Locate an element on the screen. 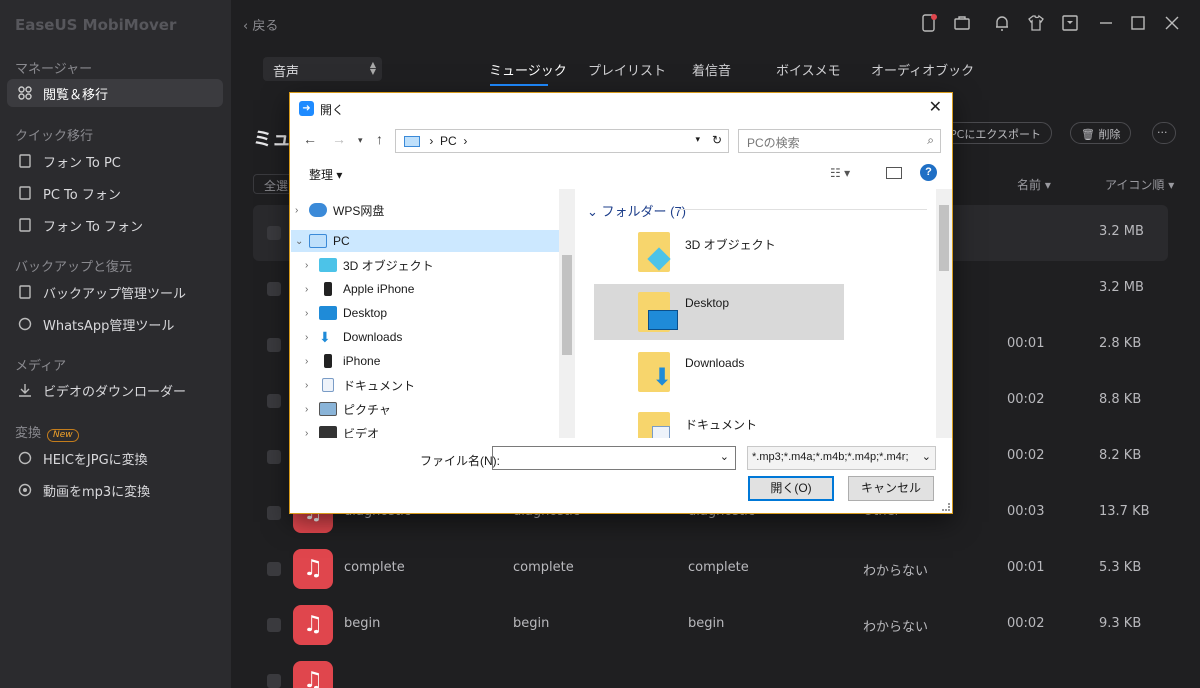 Image resolution: width=1200 pixels, height=688 pixels. tree-item-pictures: › ピクチャ is located at coordinates (439, 409).